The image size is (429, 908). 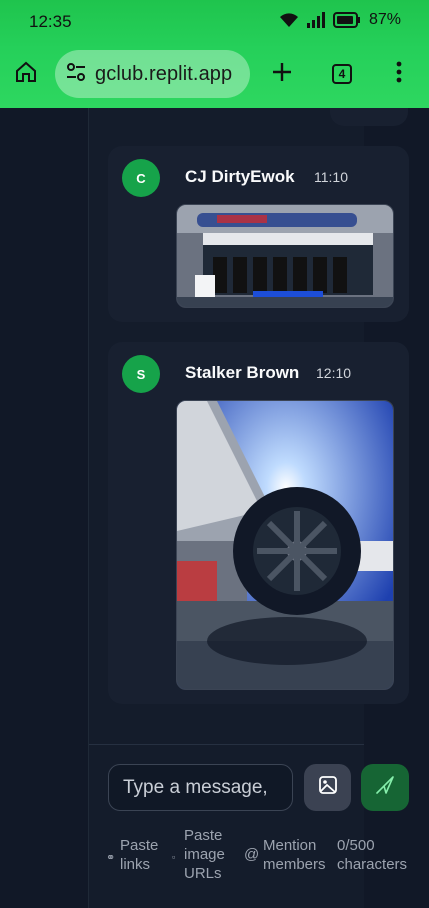 What do you see at coordinates (331, 177) in the screenshot?
I see `message-time: 11:10` at bounding box center [331, 177].